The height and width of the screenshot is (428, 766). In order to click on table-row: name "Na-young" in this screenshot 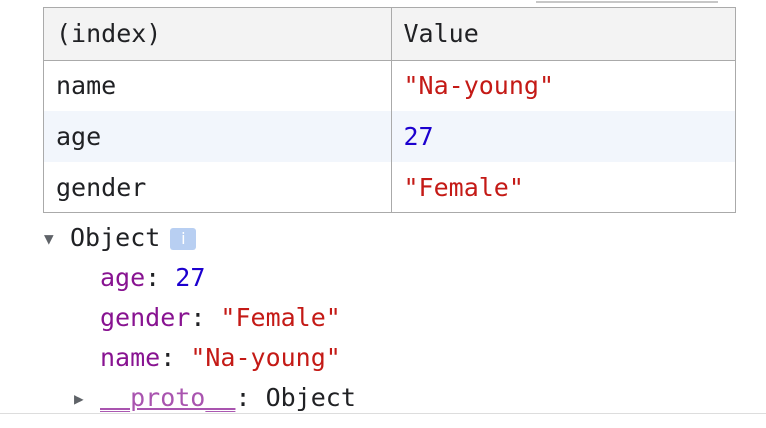, I will do `click(389, 85)`.